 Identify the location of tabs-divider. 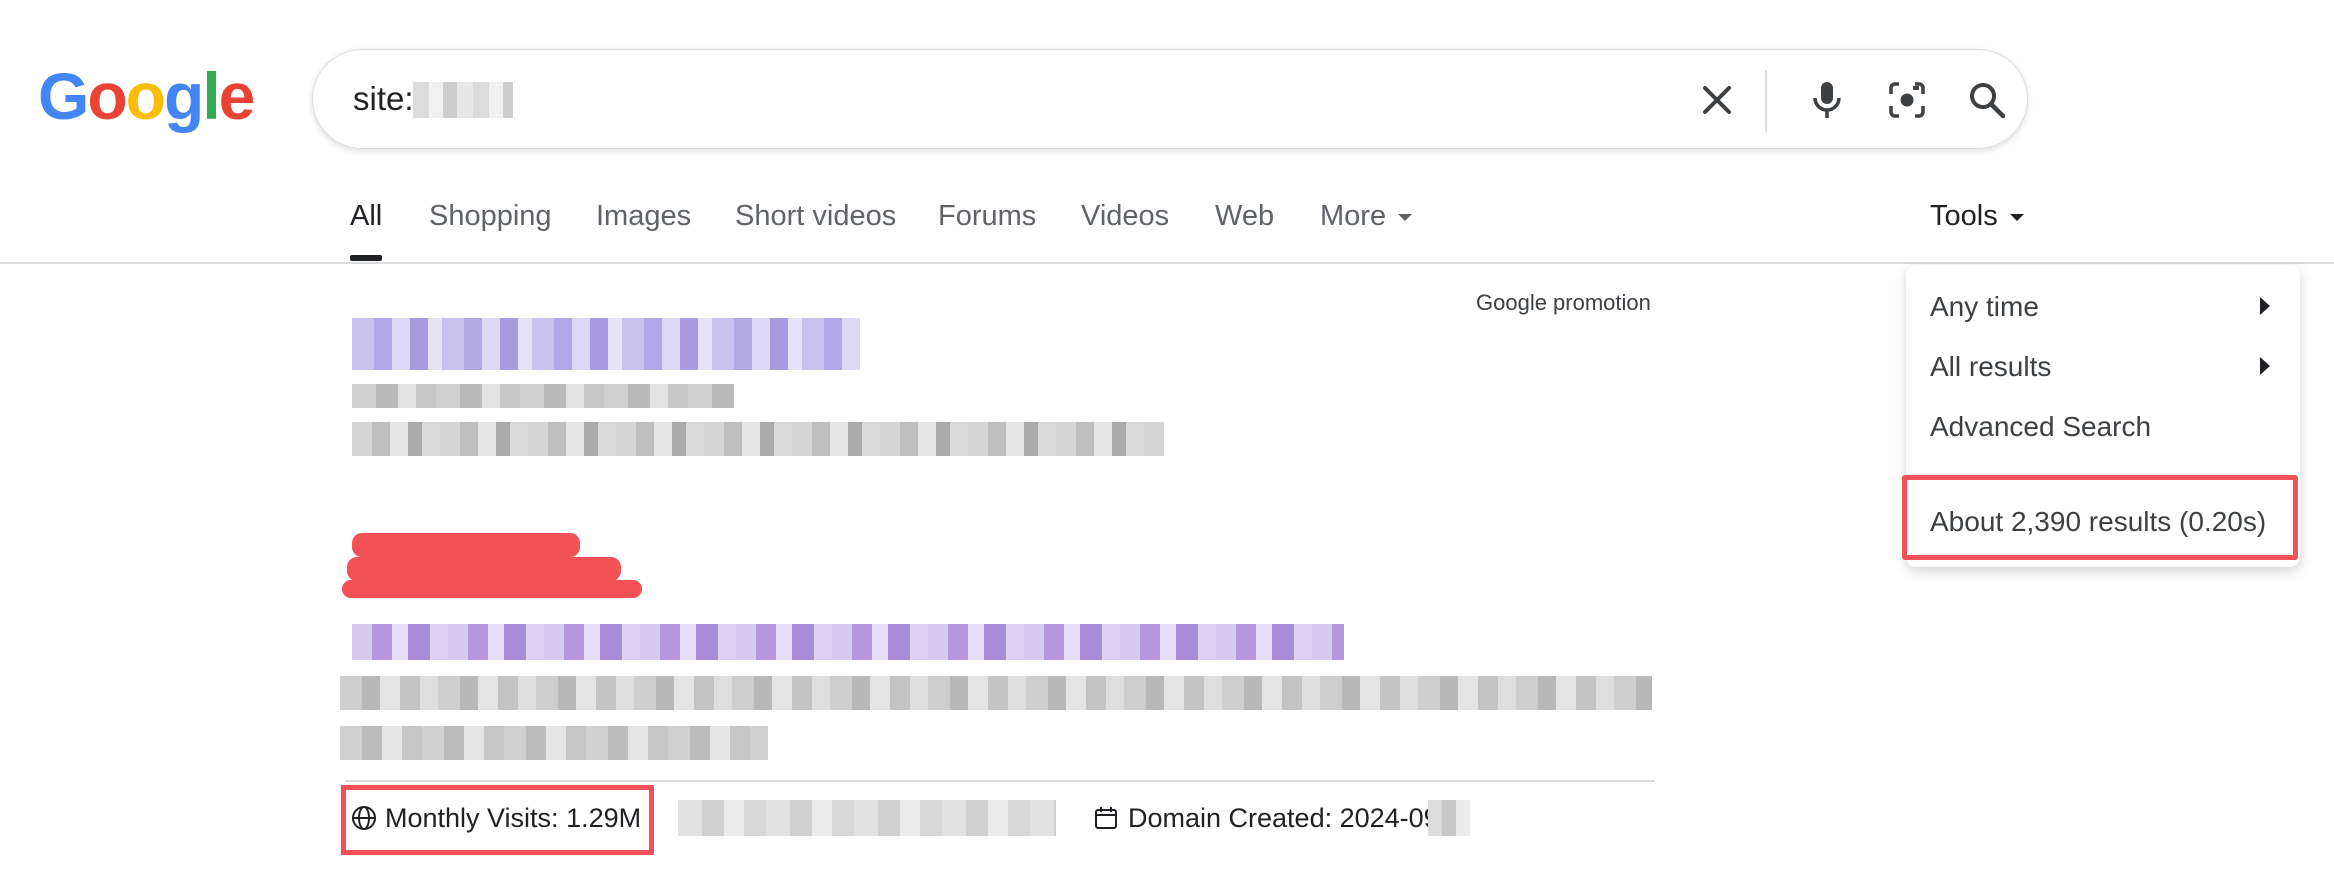
(1167, 263).